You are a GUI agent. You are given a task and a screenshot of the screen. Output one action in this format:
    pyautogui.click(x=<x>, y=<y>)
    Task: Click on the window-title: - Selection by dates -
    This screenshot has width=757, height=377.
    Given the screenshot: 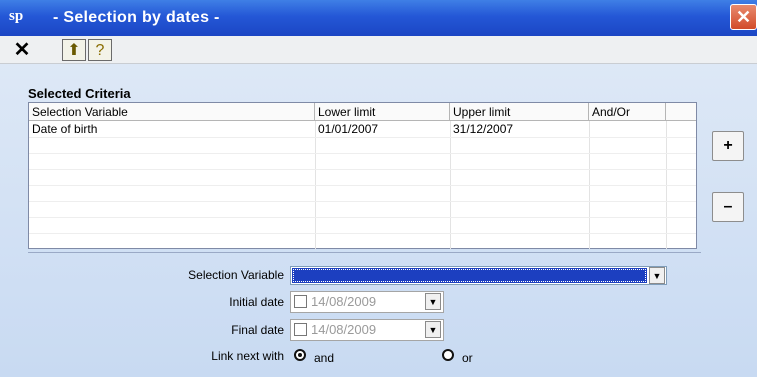 What is the action you would take?
    pyautogui.click(x=136, y=17)
    